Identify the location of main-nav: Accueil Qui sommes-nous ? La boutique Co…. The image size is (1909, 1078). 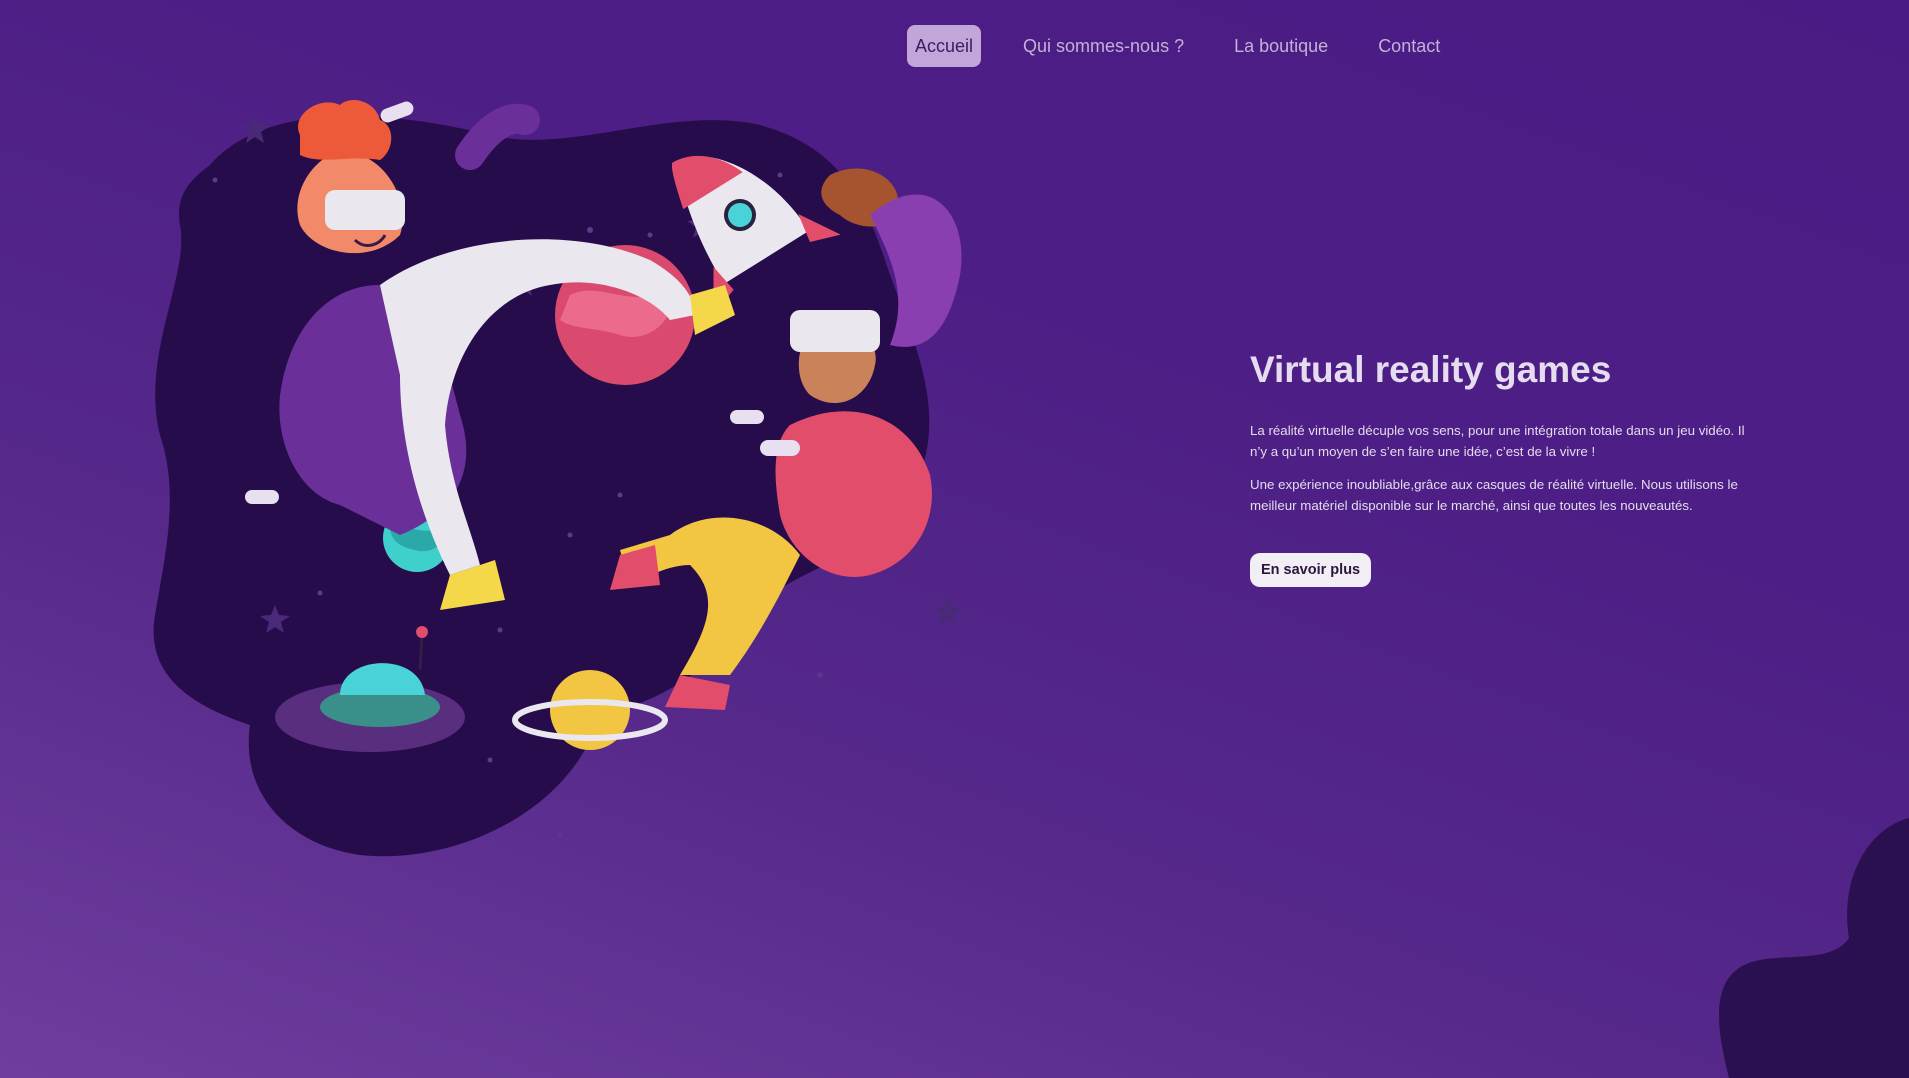
(1194, 46).